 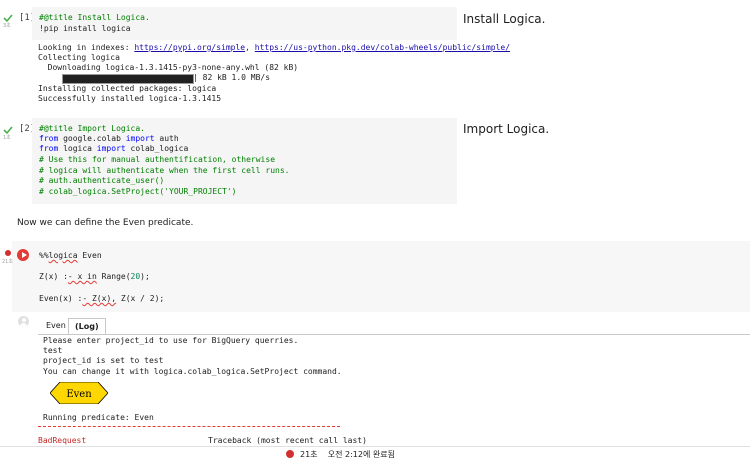 I want to click on exec-time: 1초, so click(x=7, y=138).